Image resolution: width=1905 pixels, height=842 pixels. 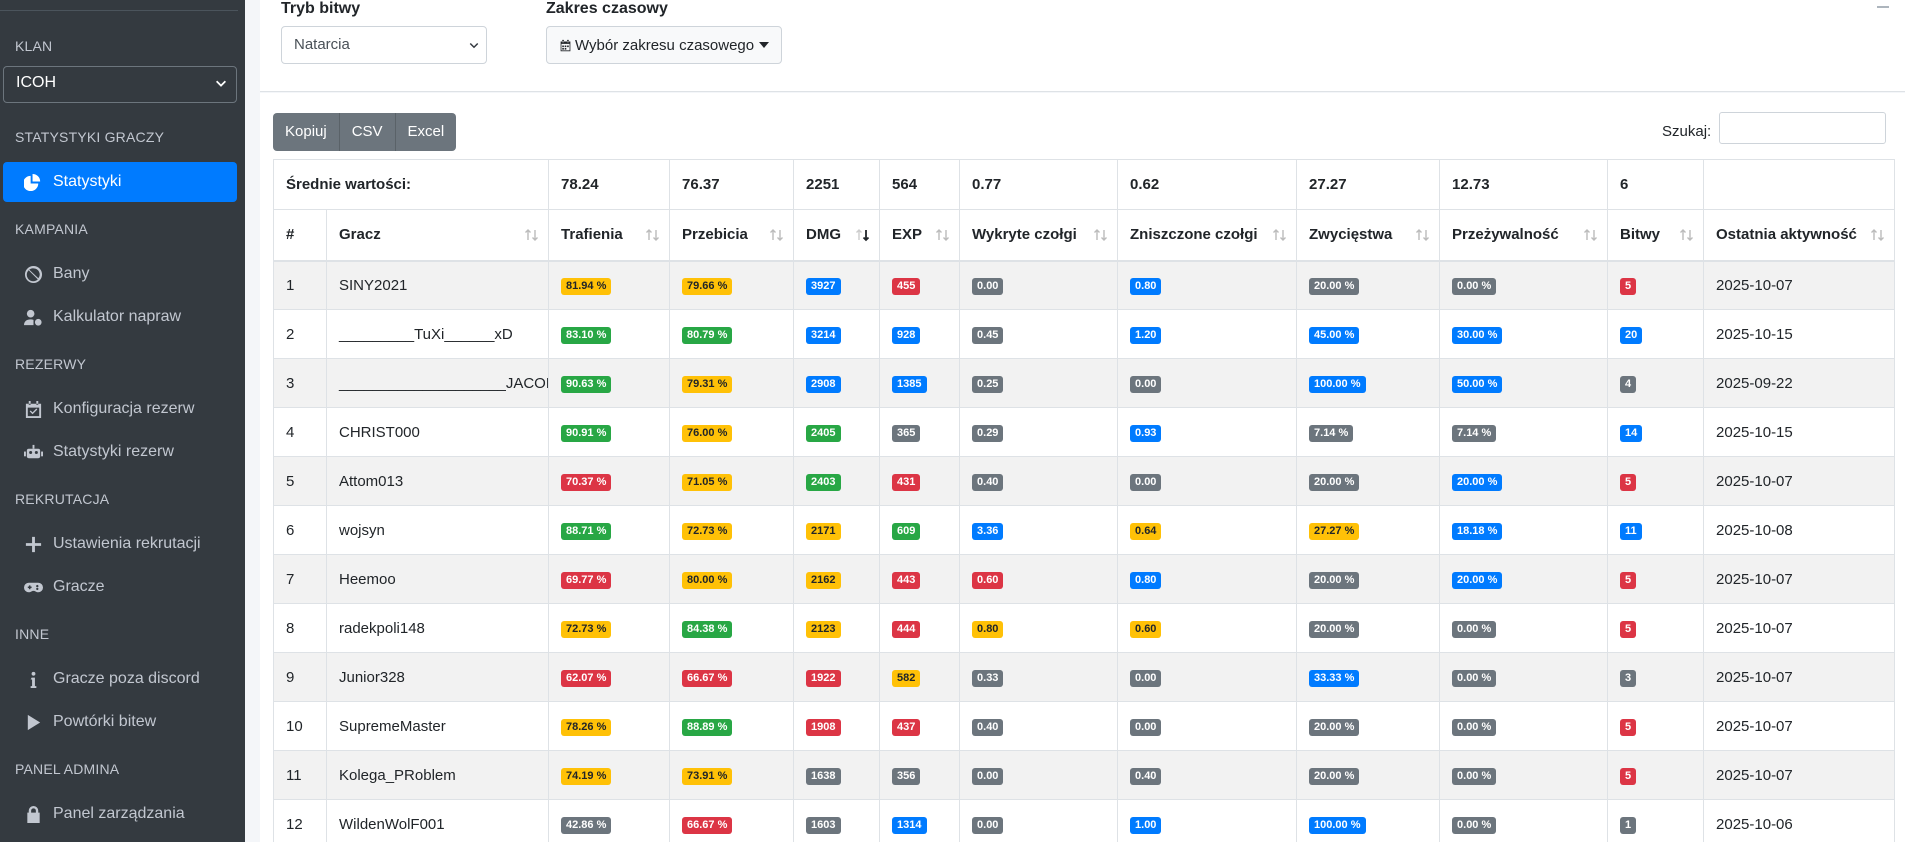 I want to click on sort-icon, so click(x=1280, y=235).